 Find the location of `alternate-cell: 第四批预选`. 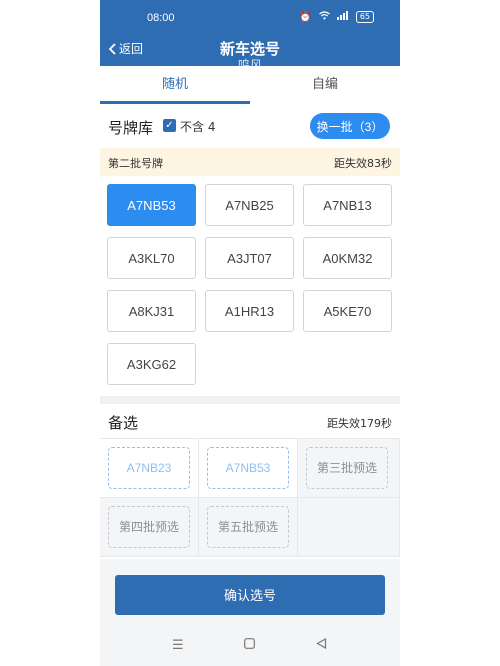

alternate-cell: 第四批预选 is located at coordinates (149, 527).